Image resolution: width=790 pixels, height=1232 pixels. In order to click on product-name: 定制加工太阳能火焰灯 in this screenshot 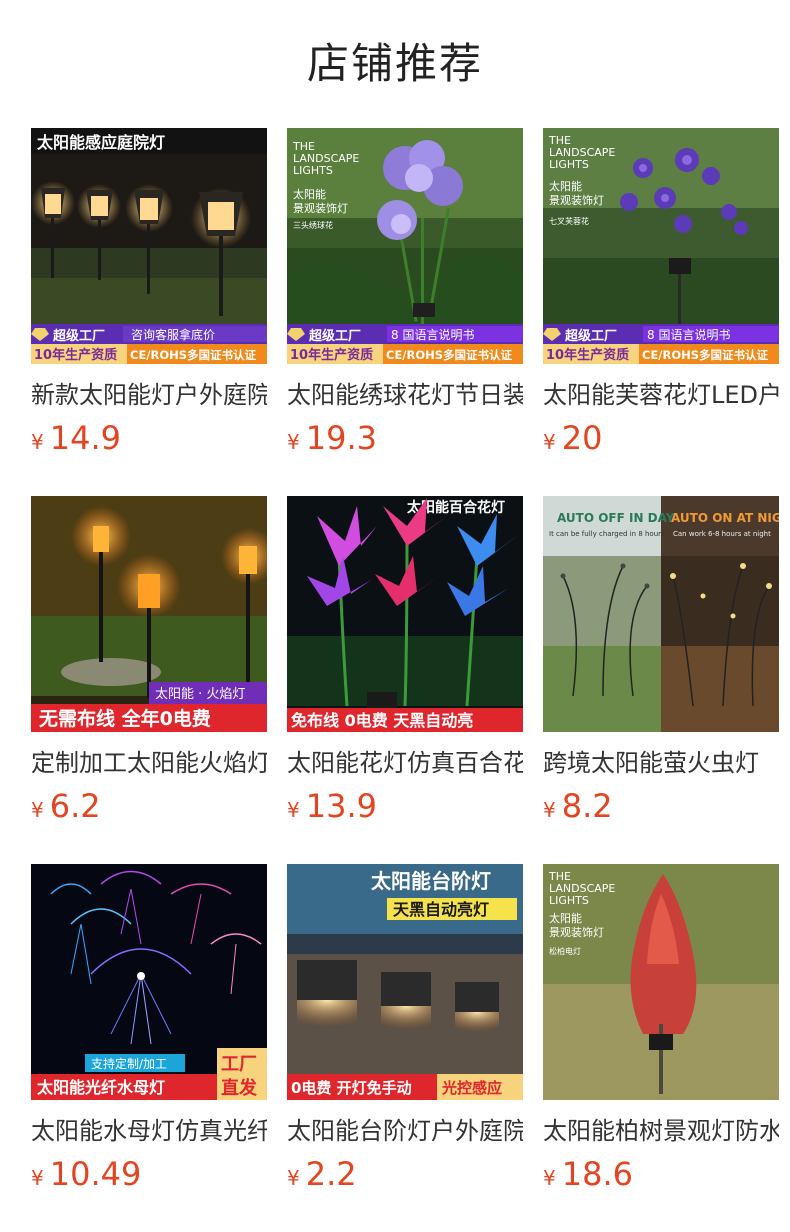, I will do `click(149, 763)`.